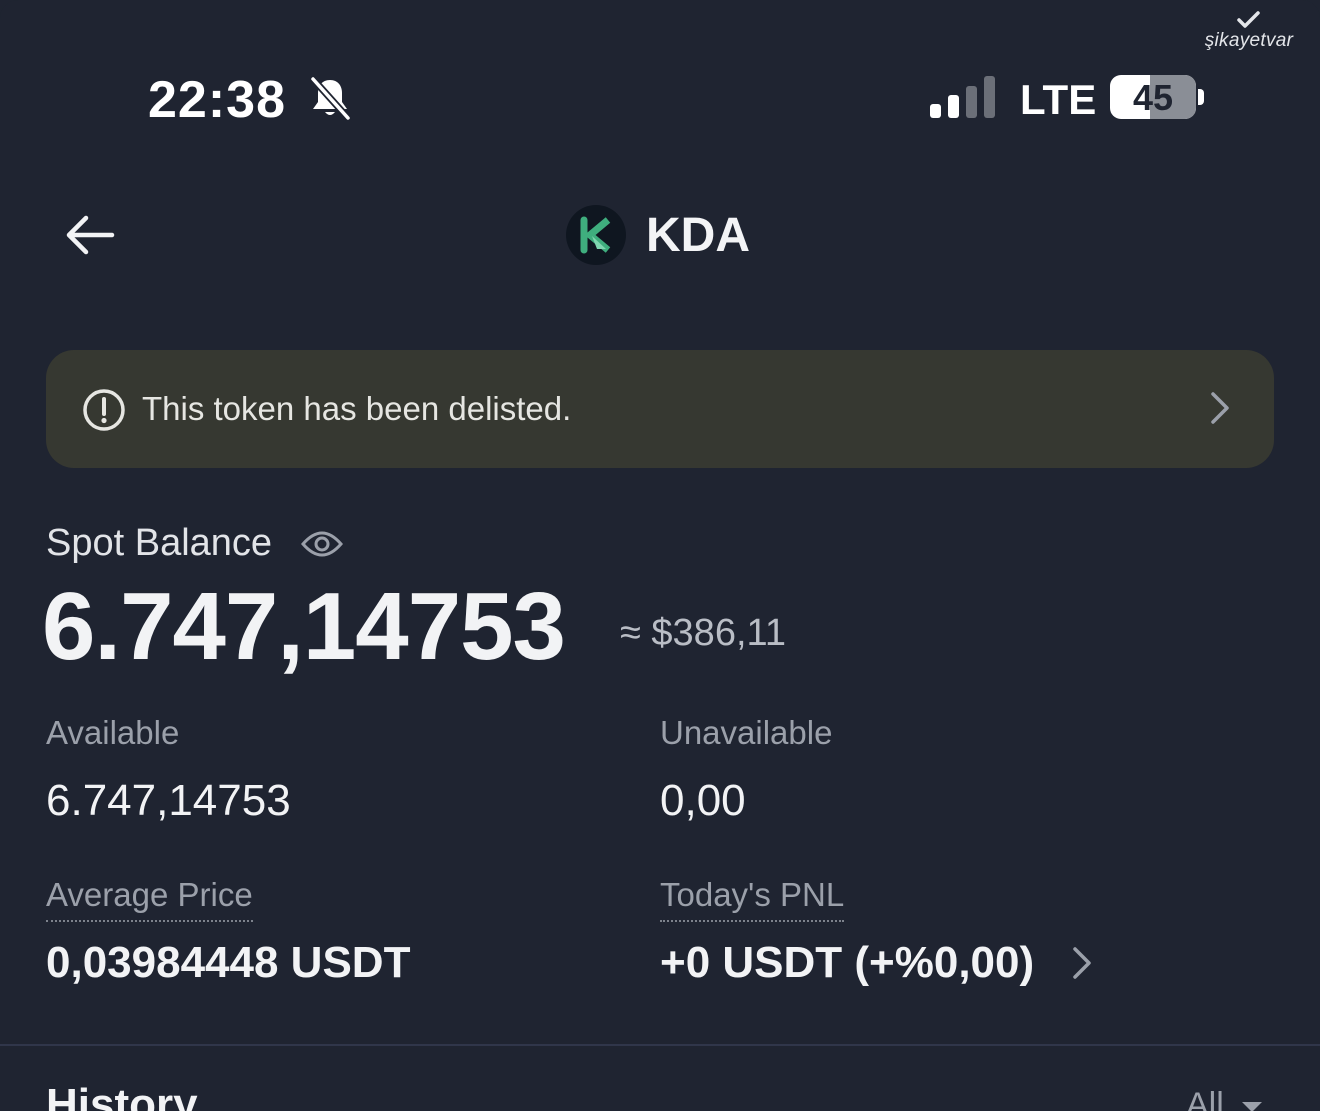 The height and width of the screenshot is (1111, 1320). I want to click on cellular-signal-icon, so click(962, 97).